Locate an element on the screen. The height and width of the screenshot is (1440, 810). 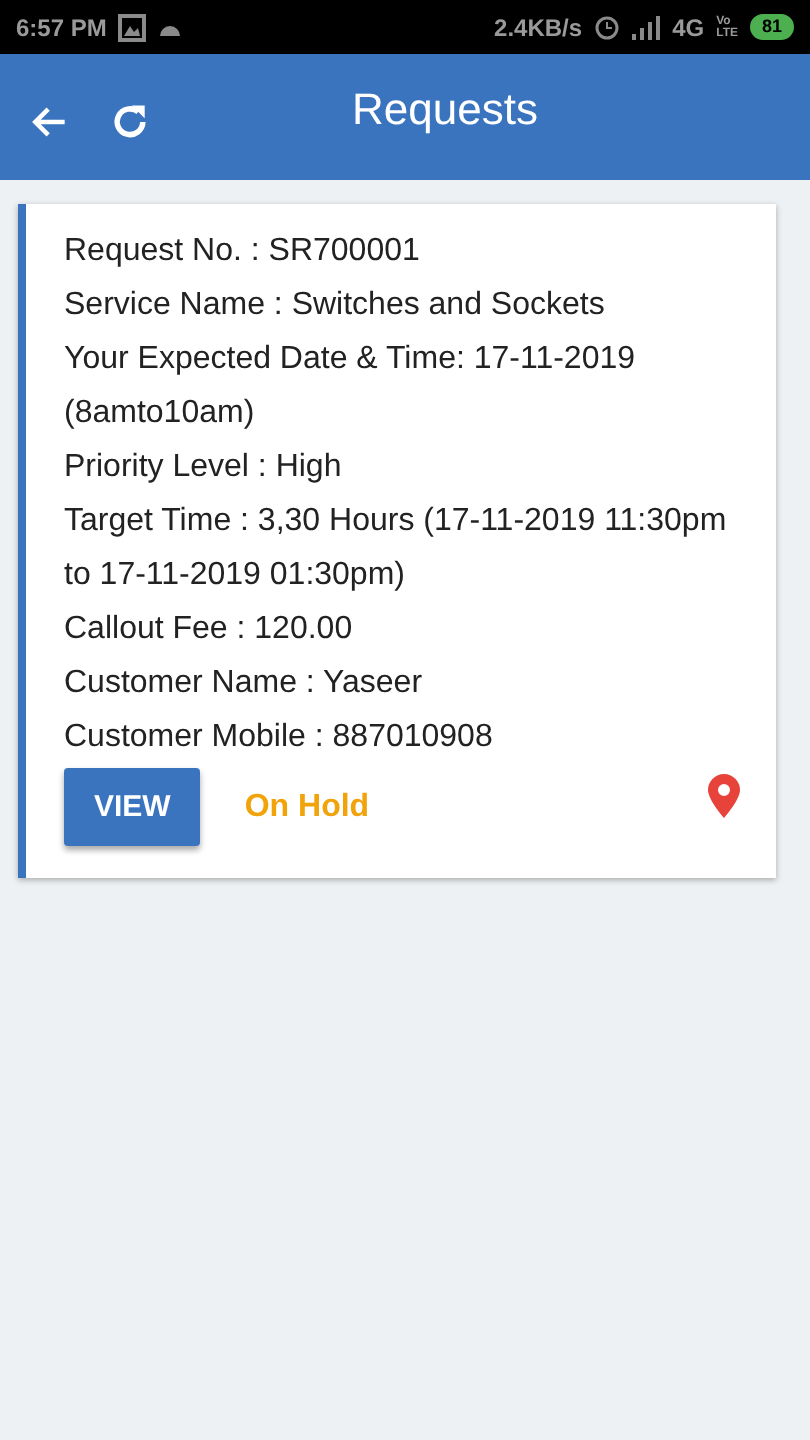
request-detail: Callout Fee : 120.00 is located at coordinates (209, 630).